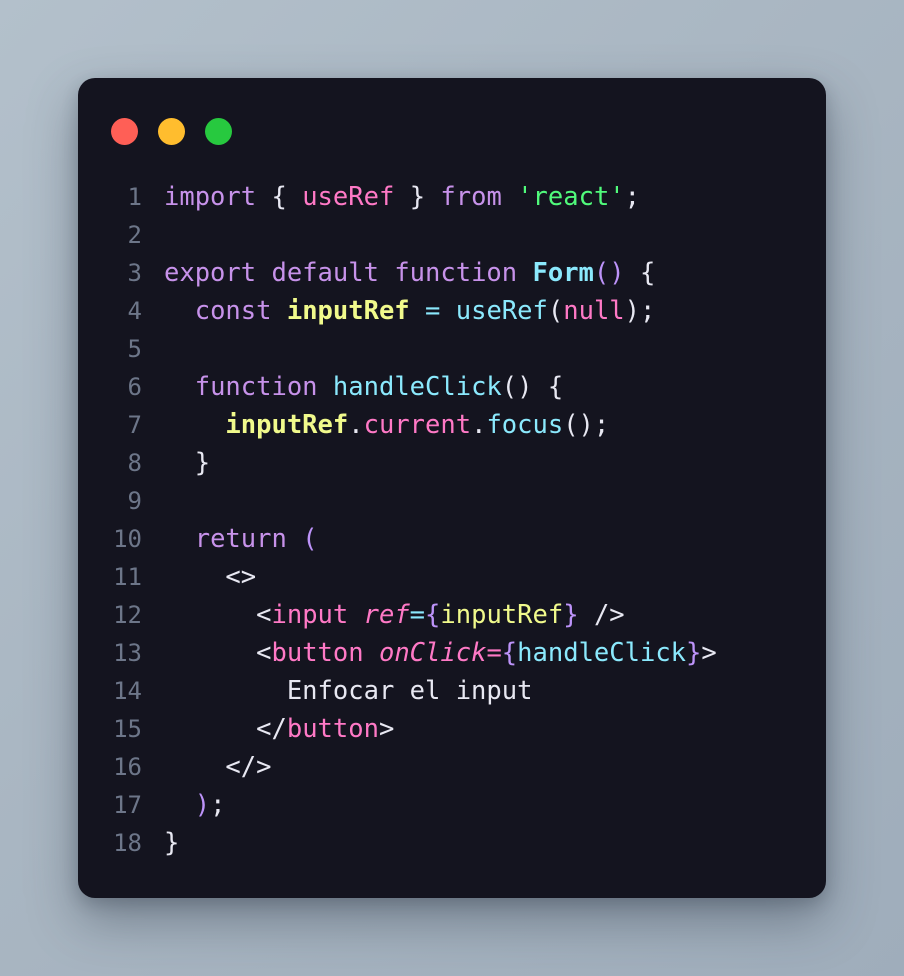 The height and width of the screenshot is (976, 904). What do you see at coordinates (127, 691) in the screenshot?
I see `line-number: 14` at bounding box center [127, 691].